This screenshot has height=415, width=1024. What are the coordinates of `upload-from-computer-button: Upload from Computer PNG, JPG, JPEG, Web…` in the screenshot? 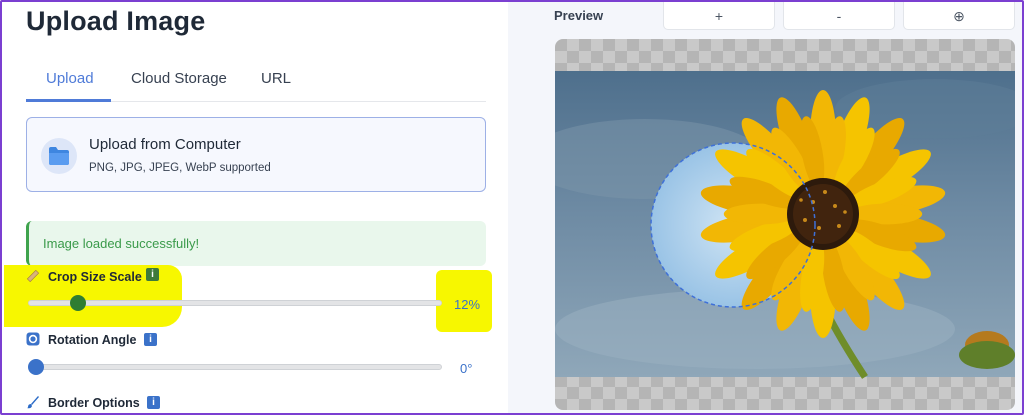 It's located at (256, 154).